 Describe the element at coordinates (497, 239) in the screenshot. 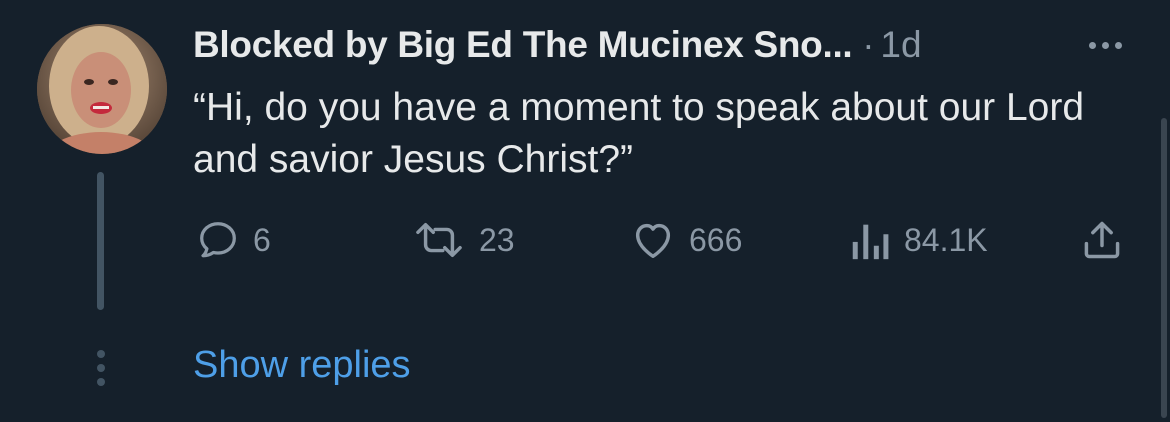

I see `repost-count: 23` at that location.